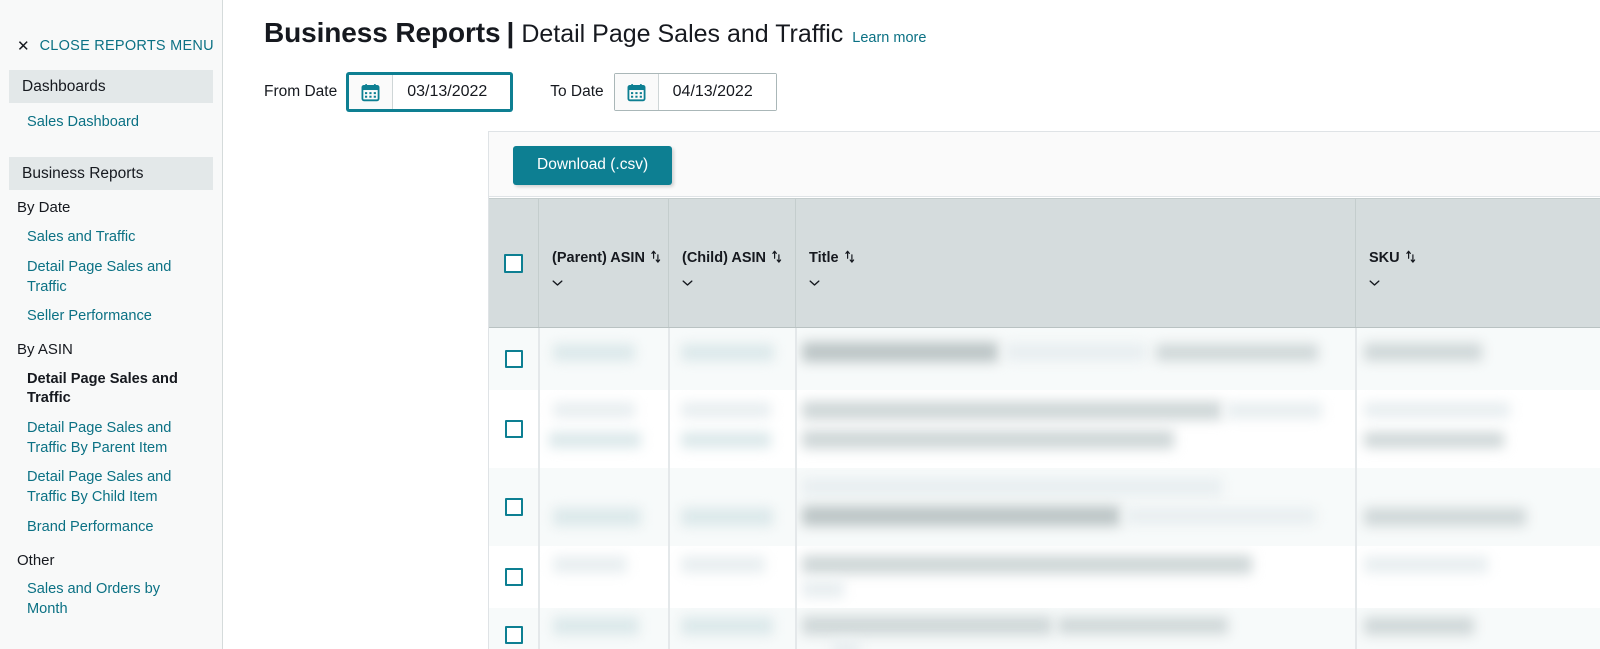 The image size is (1600, 649). I want to click on from-date-input: 03/13/2022, so click(452, 92).